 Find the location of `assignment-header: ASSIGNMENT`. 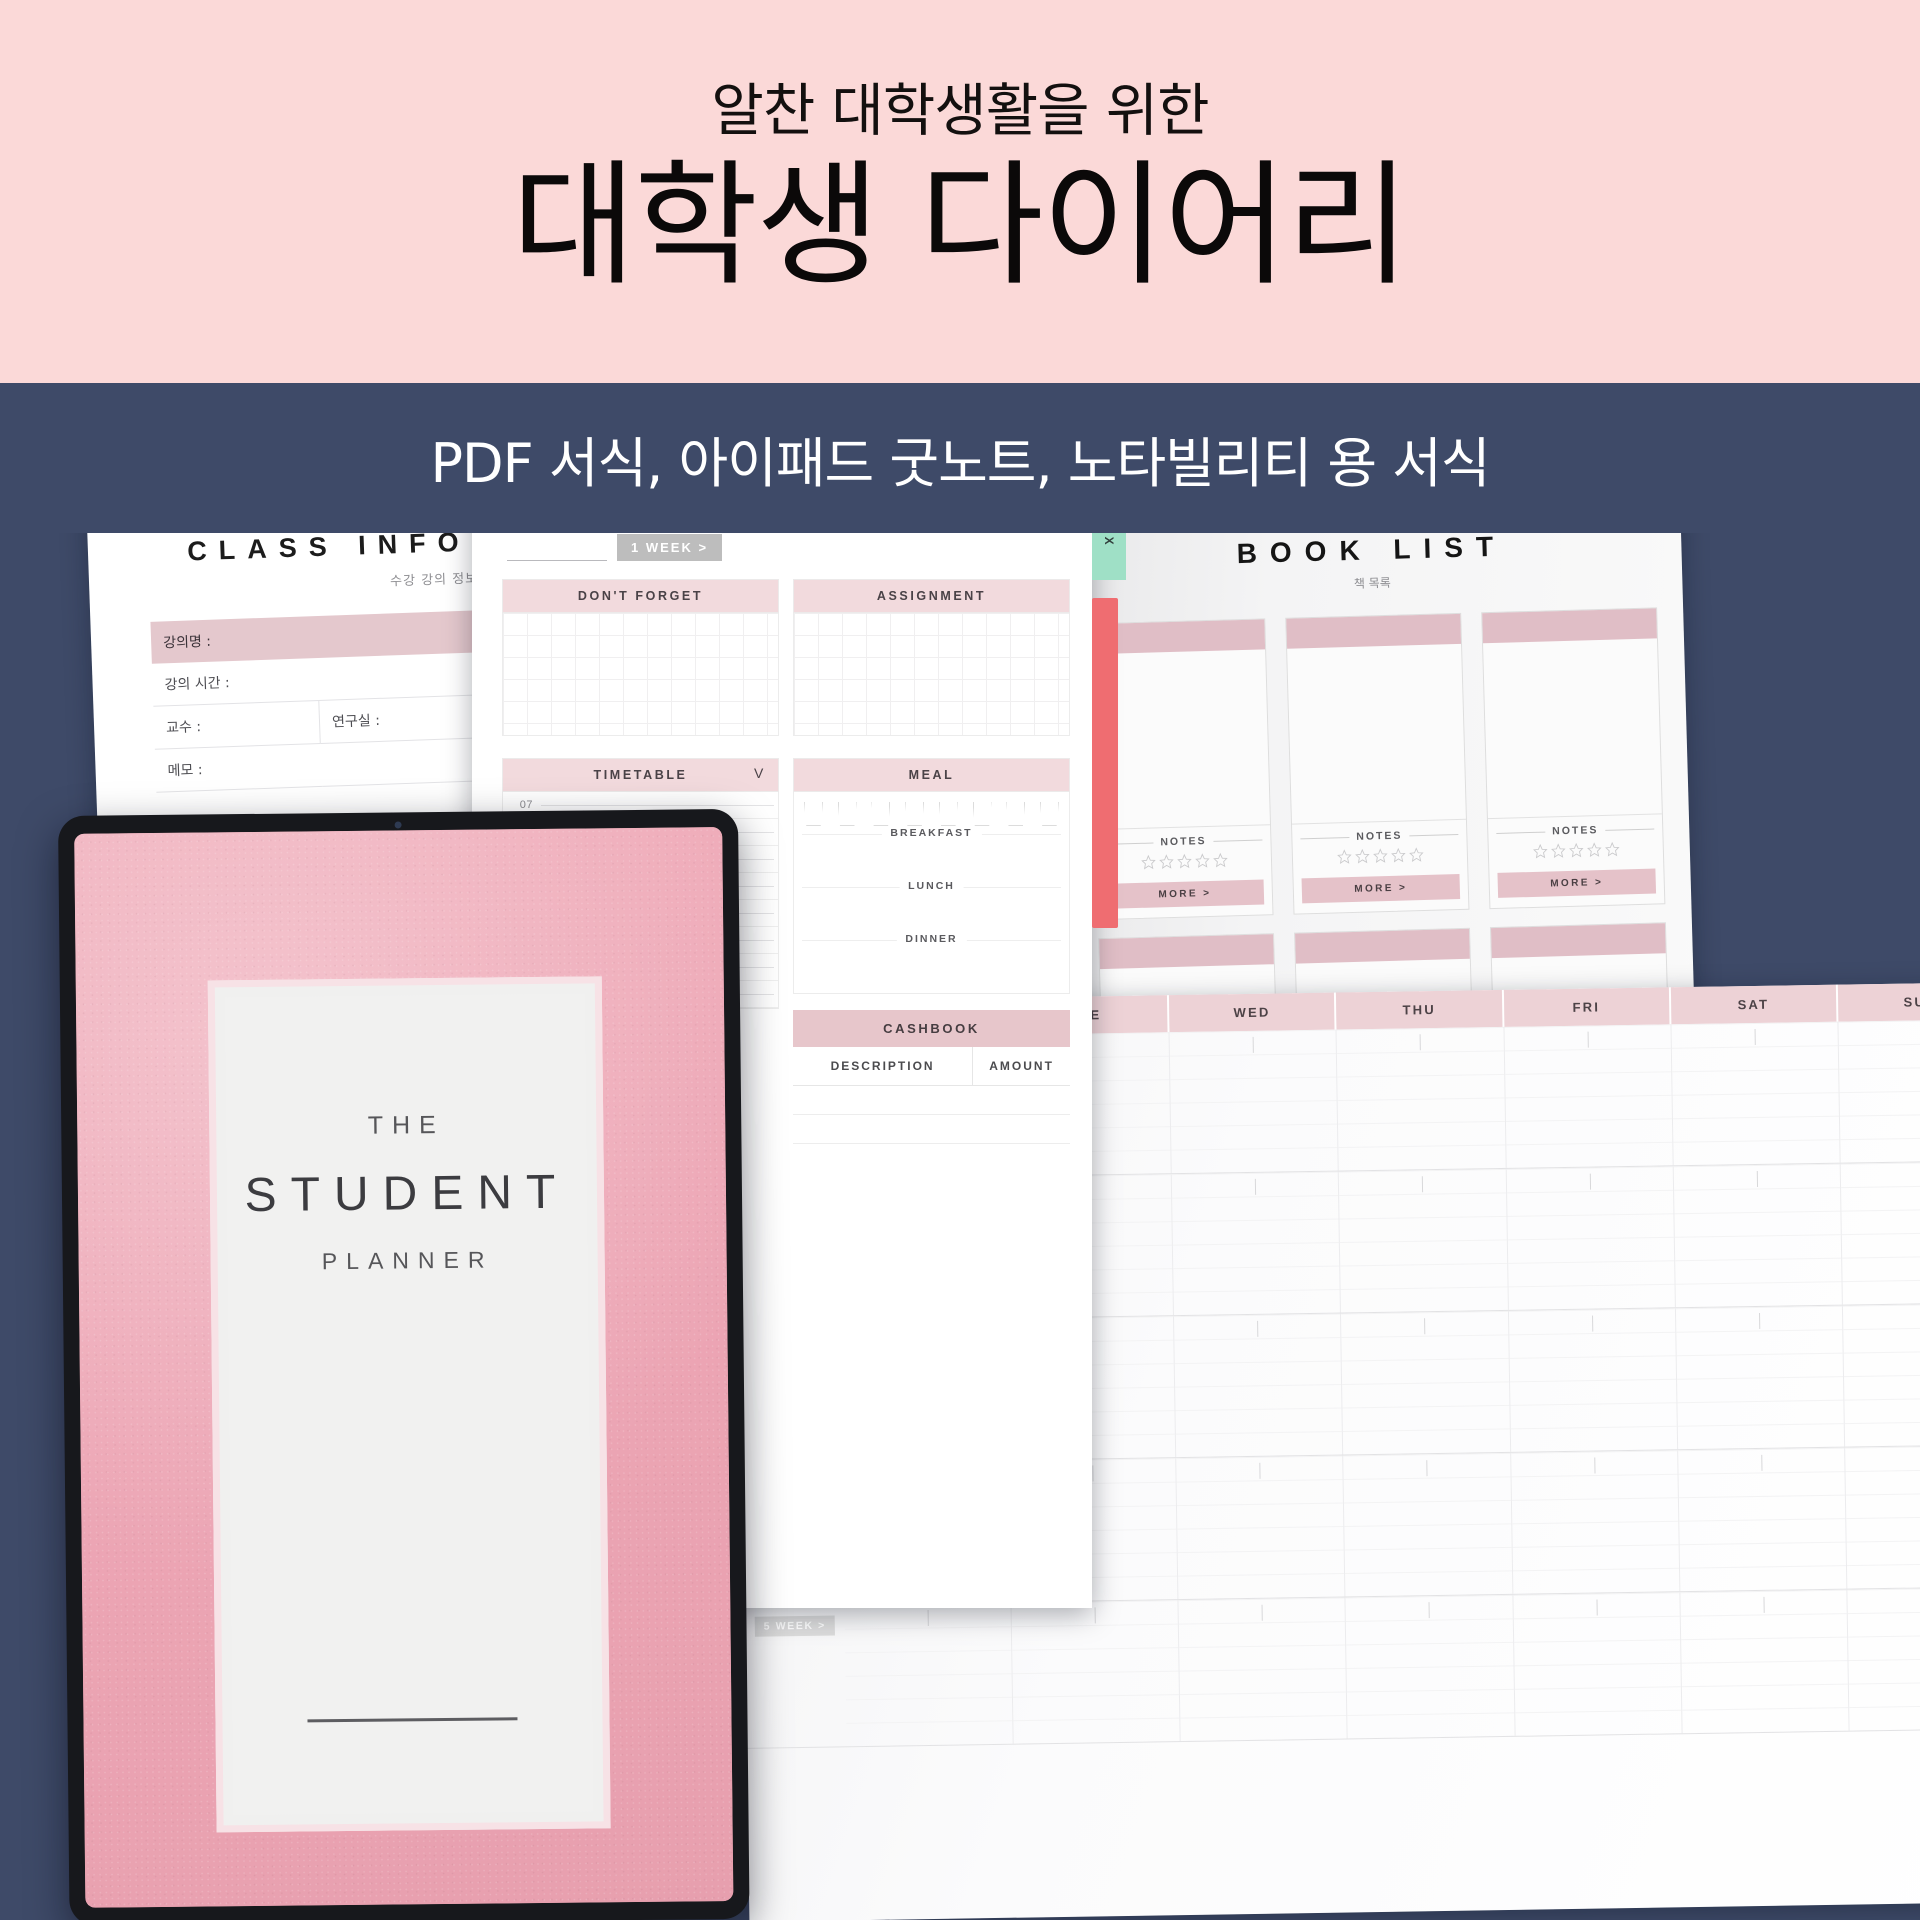

assignment-header: ASSIGNMENT is located at coordinates (931, 596).